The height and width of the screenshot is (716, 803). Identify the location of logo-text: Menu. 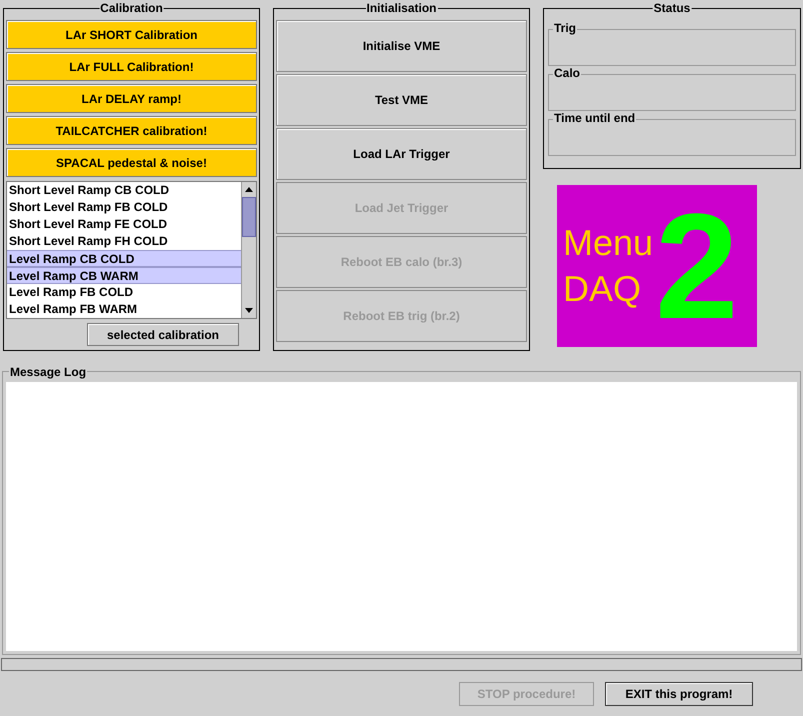
(608, 243).